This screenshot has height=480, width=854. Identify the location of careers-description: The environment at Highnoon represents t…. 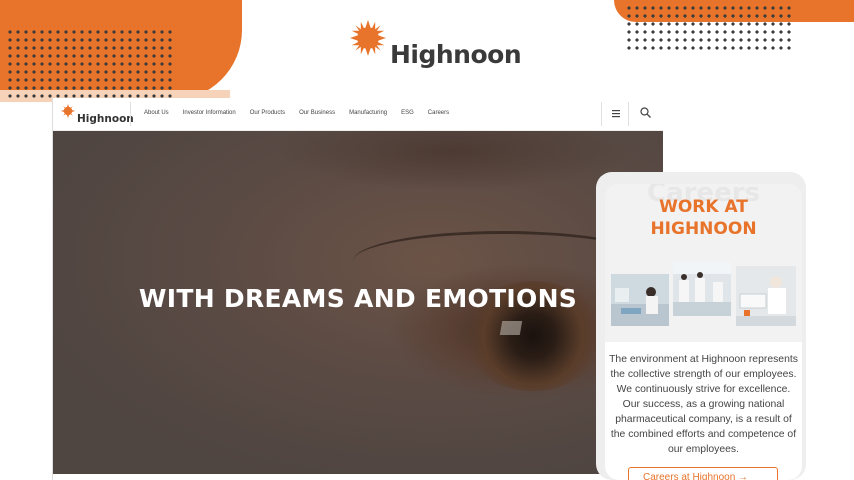
(703, 404).